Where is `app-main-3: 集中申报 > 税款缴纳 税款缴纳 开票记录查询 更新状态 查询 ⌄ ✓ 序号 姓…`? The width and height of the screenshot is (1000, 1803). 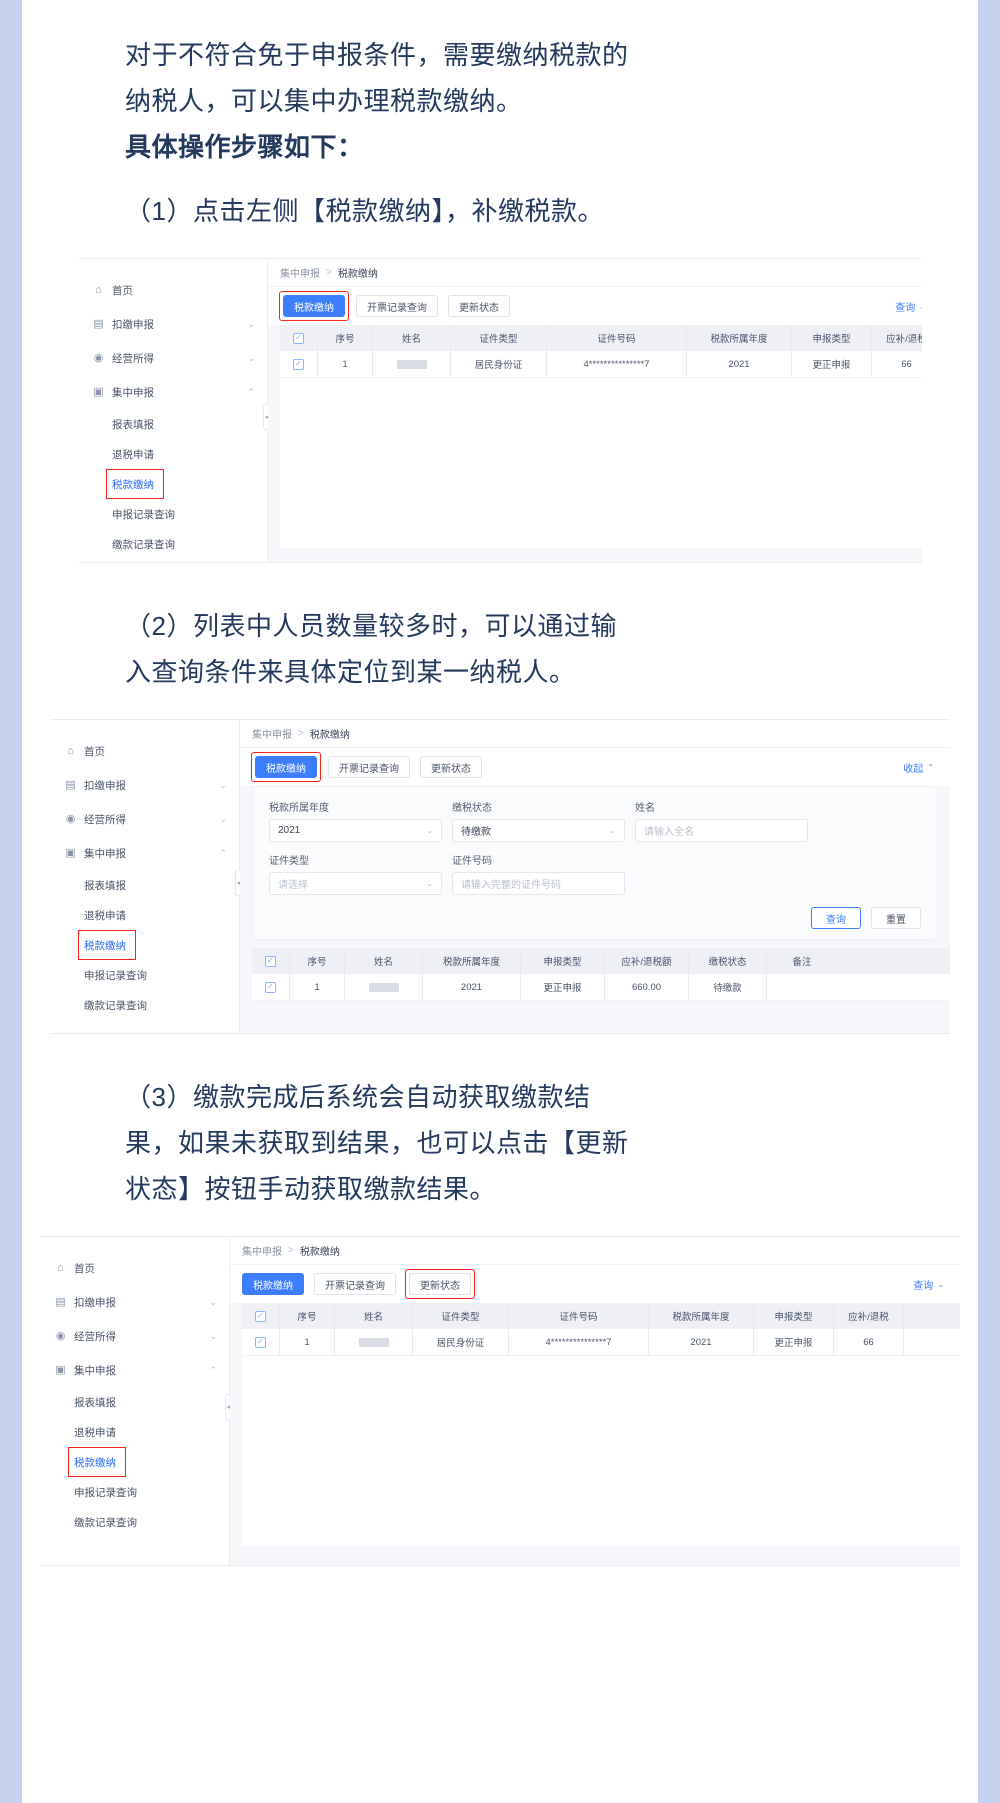 app-main-3: 集中申报 > 税款缴纳 税款缴纳 开票记录查询 更新状态 查询 ⌄ ✓ 序号 姓… is located at coordinates (595, 1401).